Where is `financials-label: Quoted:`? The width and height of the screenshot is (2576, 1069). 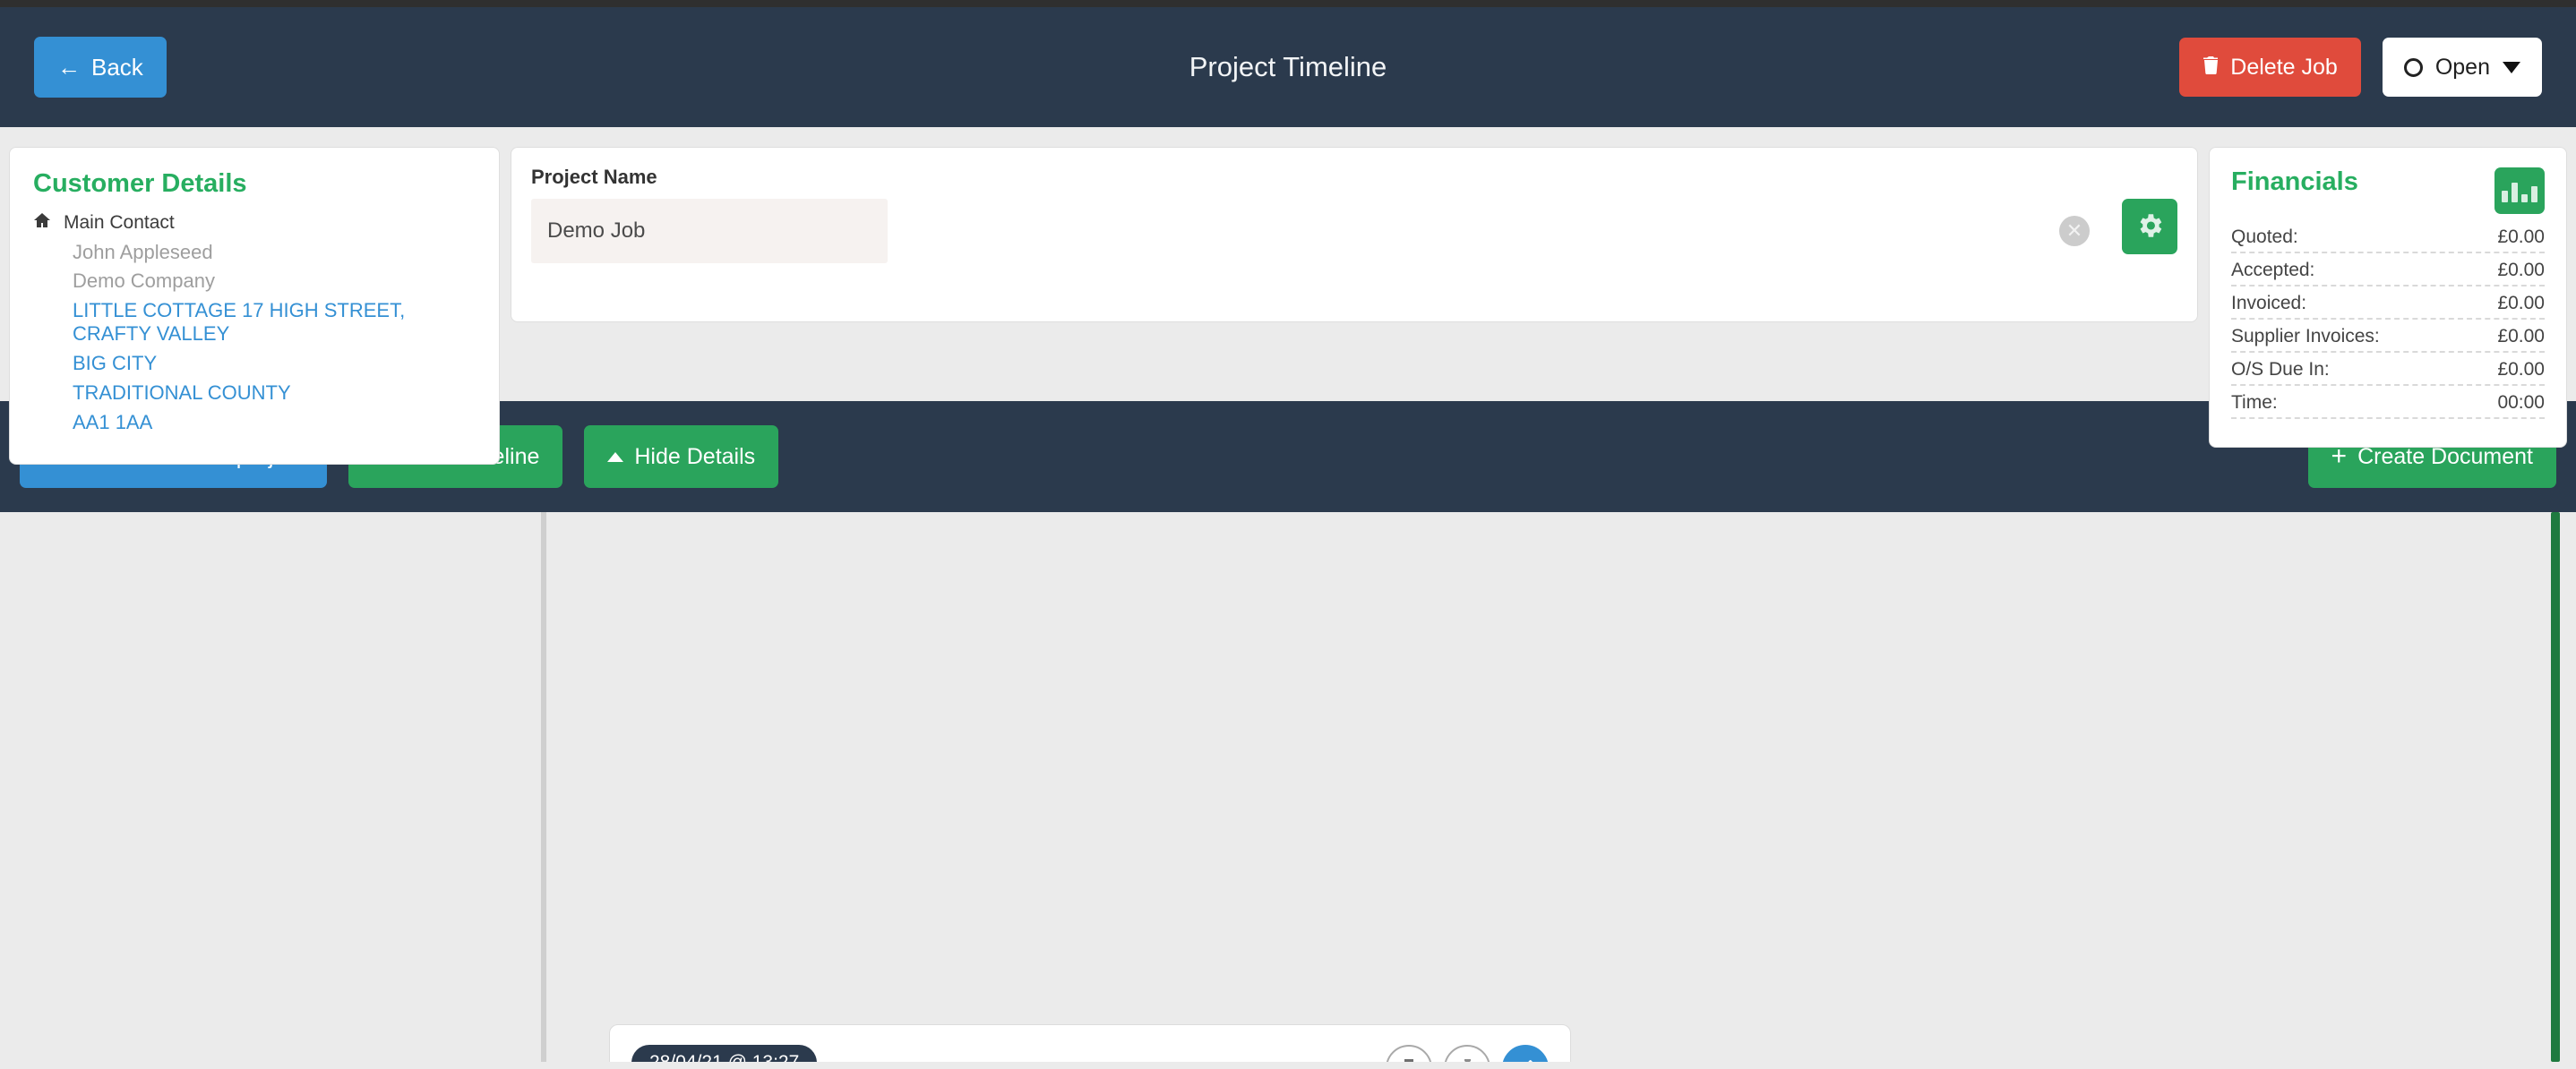
financials-label: Quoted: is located at coordinates (2264, 237).